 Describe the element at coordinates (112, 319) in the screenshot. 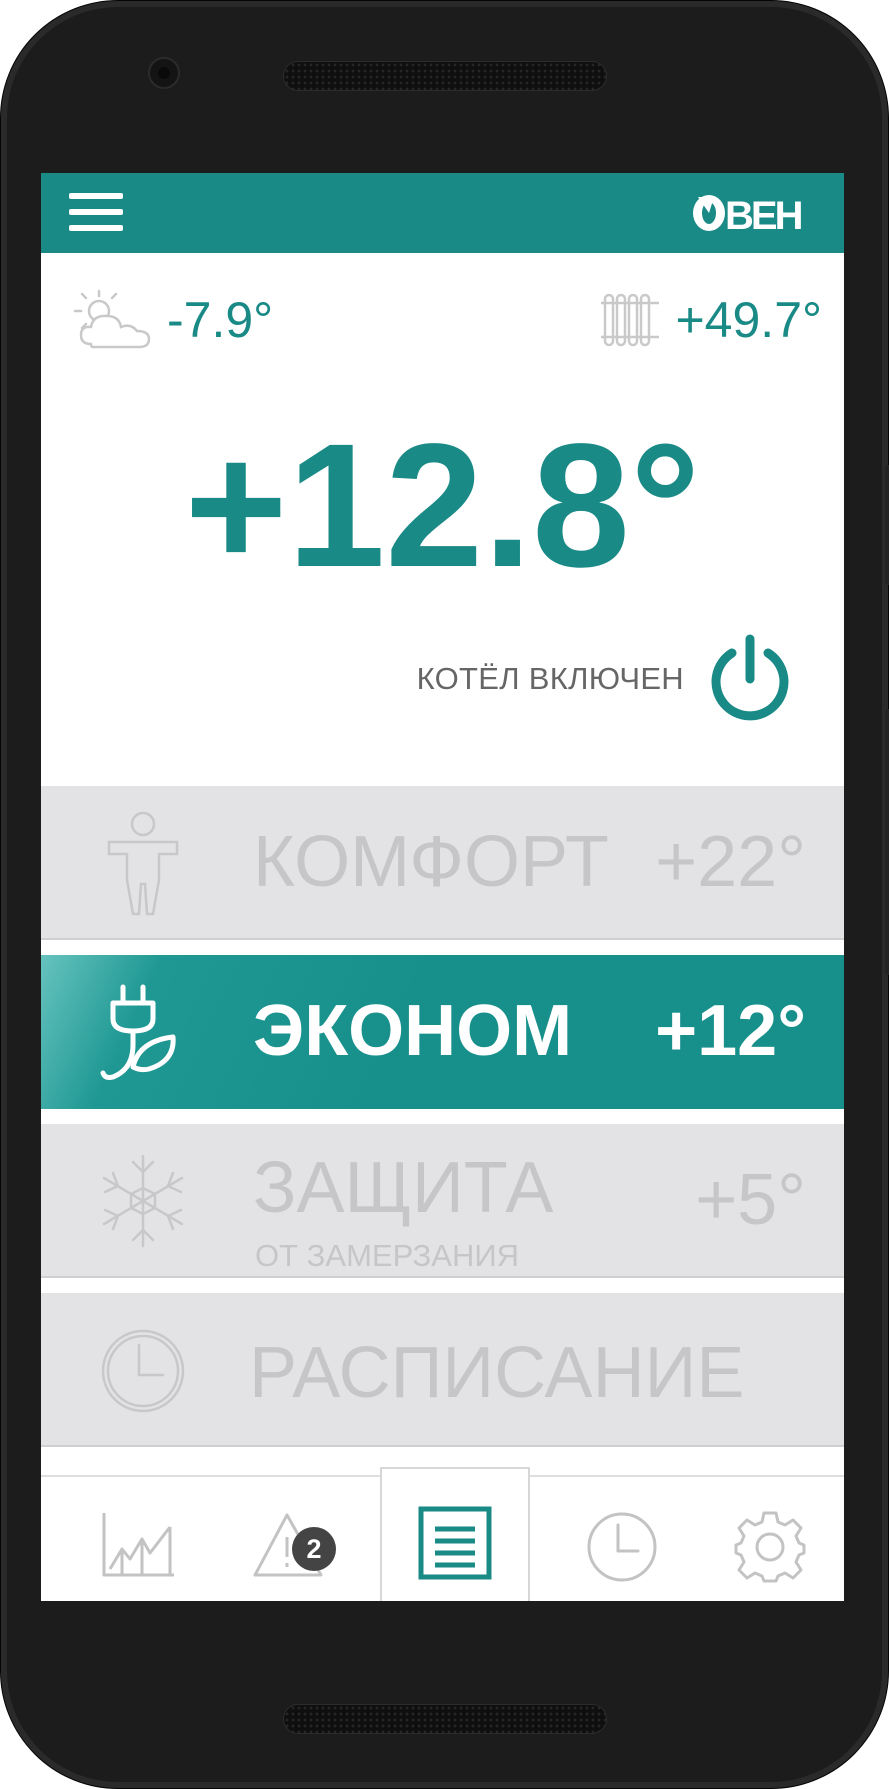

I see `partly-cloudy-icon` at that location.